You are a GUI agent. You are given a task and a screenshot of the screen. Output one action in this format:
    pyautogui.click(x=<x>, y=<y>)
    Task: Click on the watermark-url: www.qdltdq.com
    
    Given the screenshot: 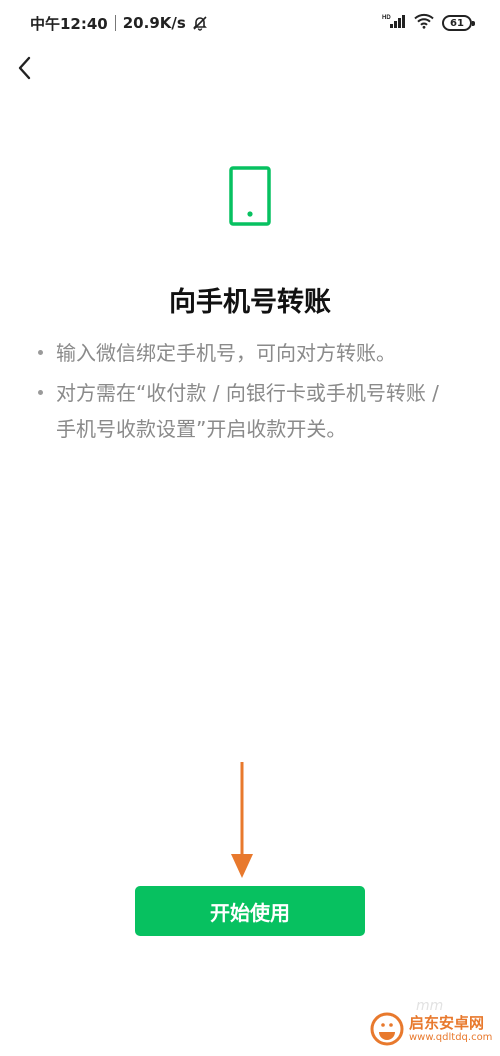 What is the action you would take?
    pyautogui.click(x=451, y=1037)
    